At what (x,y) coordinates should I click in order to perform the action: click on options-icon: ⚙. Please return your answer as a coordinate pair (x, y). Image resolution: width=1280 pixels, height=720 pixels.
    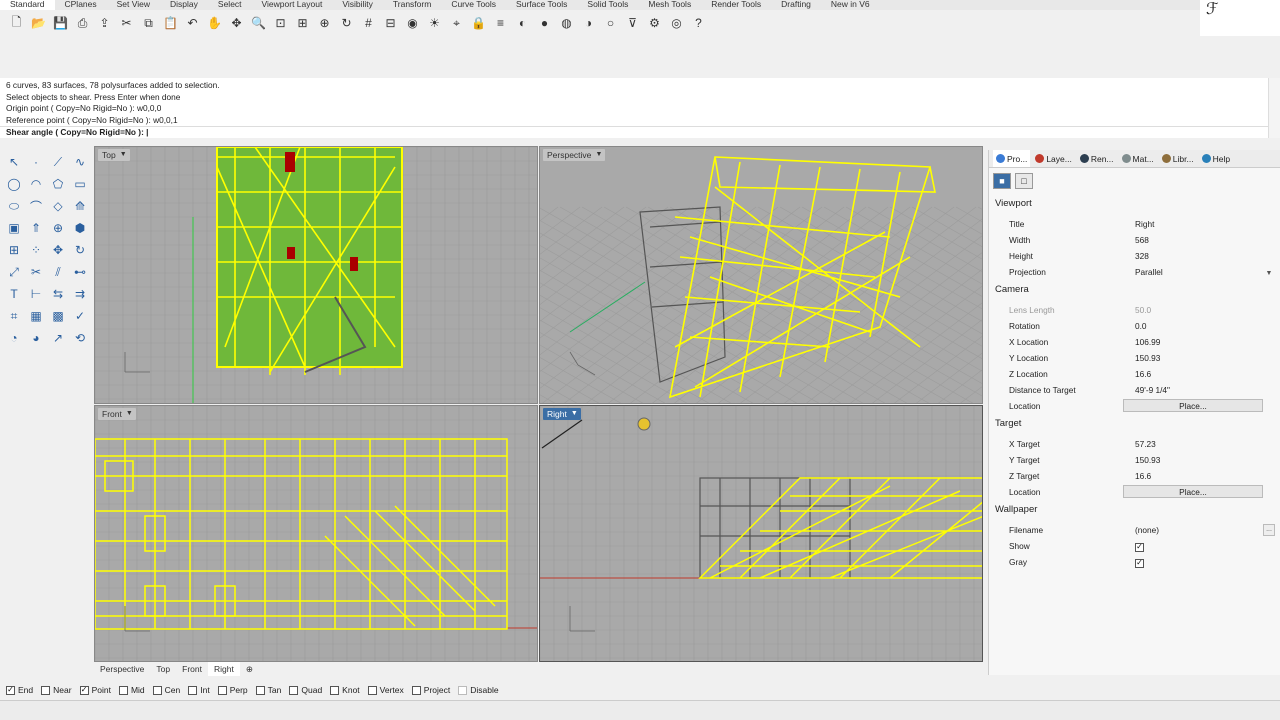
    Looking at the image, I should click on (654, 23).